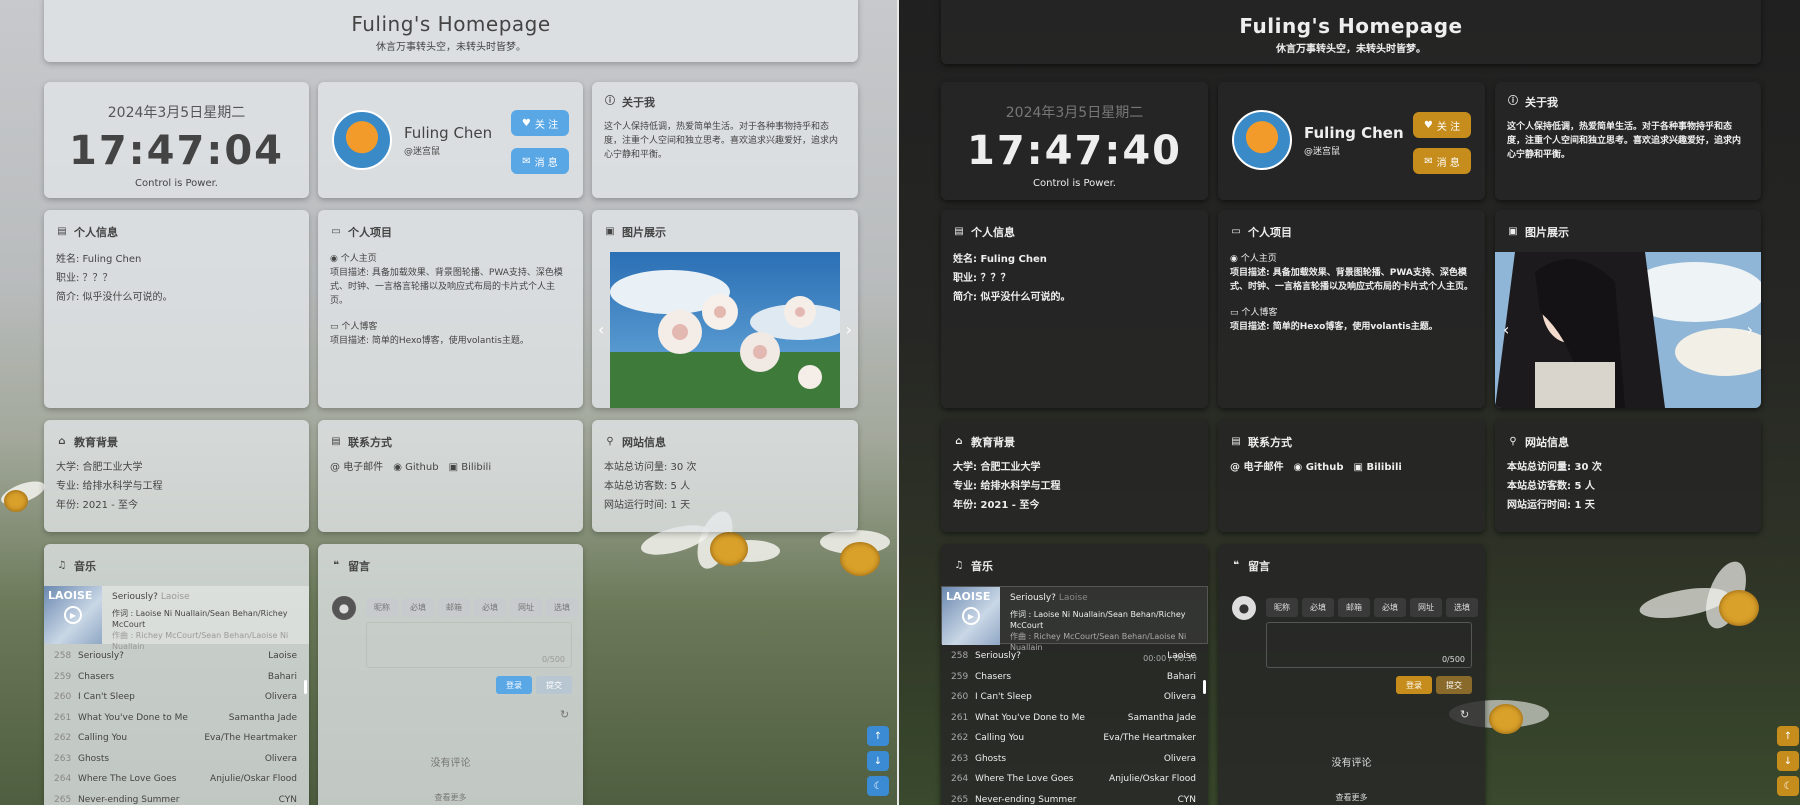 This screenshot has width=1800, height=805. I want to click on id-card-icon: ▤, so click(959, 231).